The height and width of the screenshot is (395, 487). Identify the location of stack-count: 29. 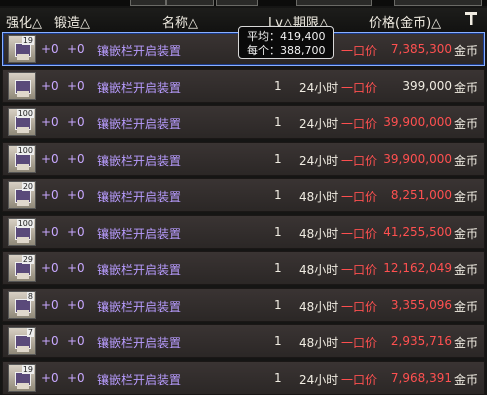
(27, 259).